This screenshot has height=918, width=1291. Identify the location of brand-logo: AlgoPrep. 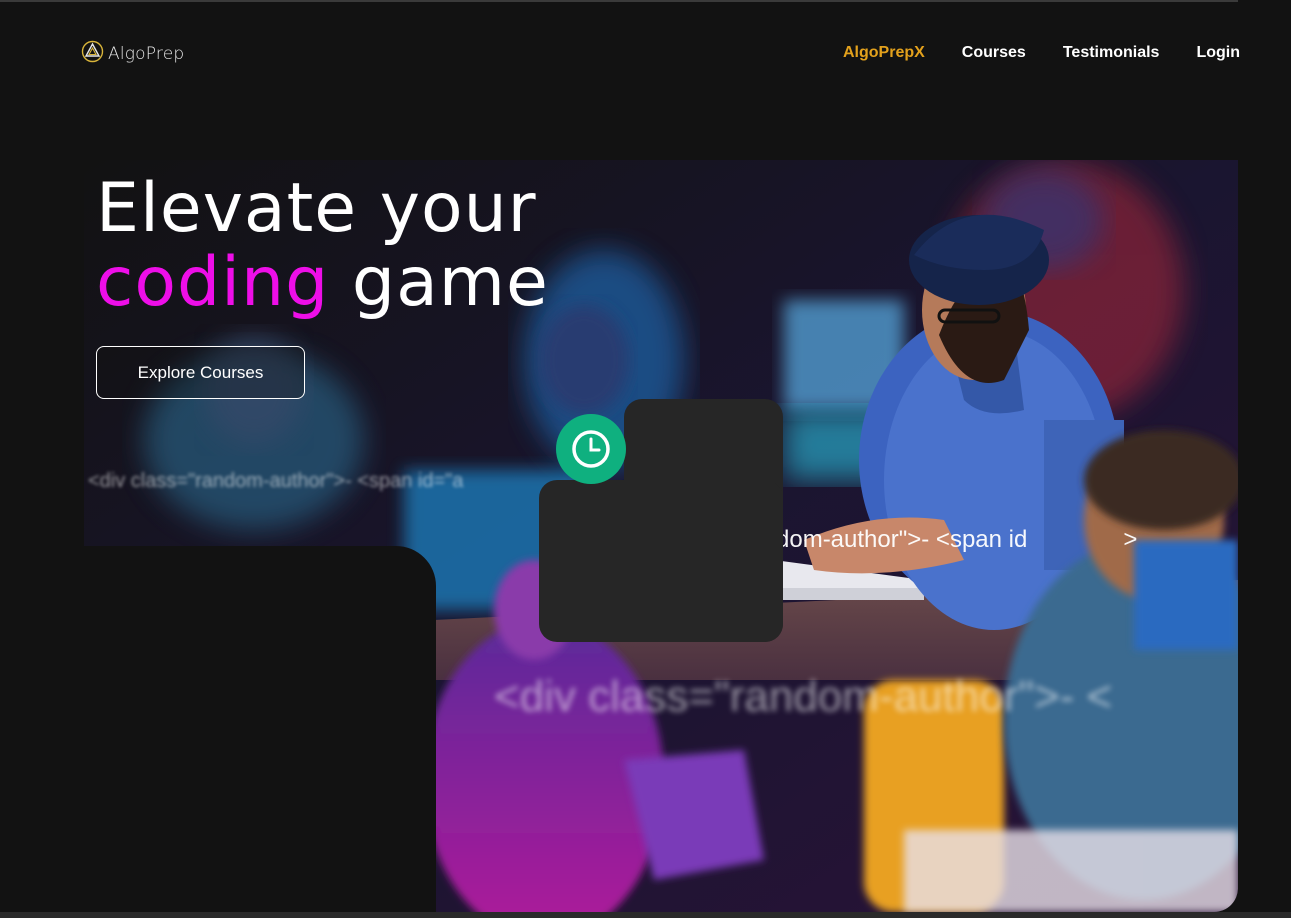
(132, 53).